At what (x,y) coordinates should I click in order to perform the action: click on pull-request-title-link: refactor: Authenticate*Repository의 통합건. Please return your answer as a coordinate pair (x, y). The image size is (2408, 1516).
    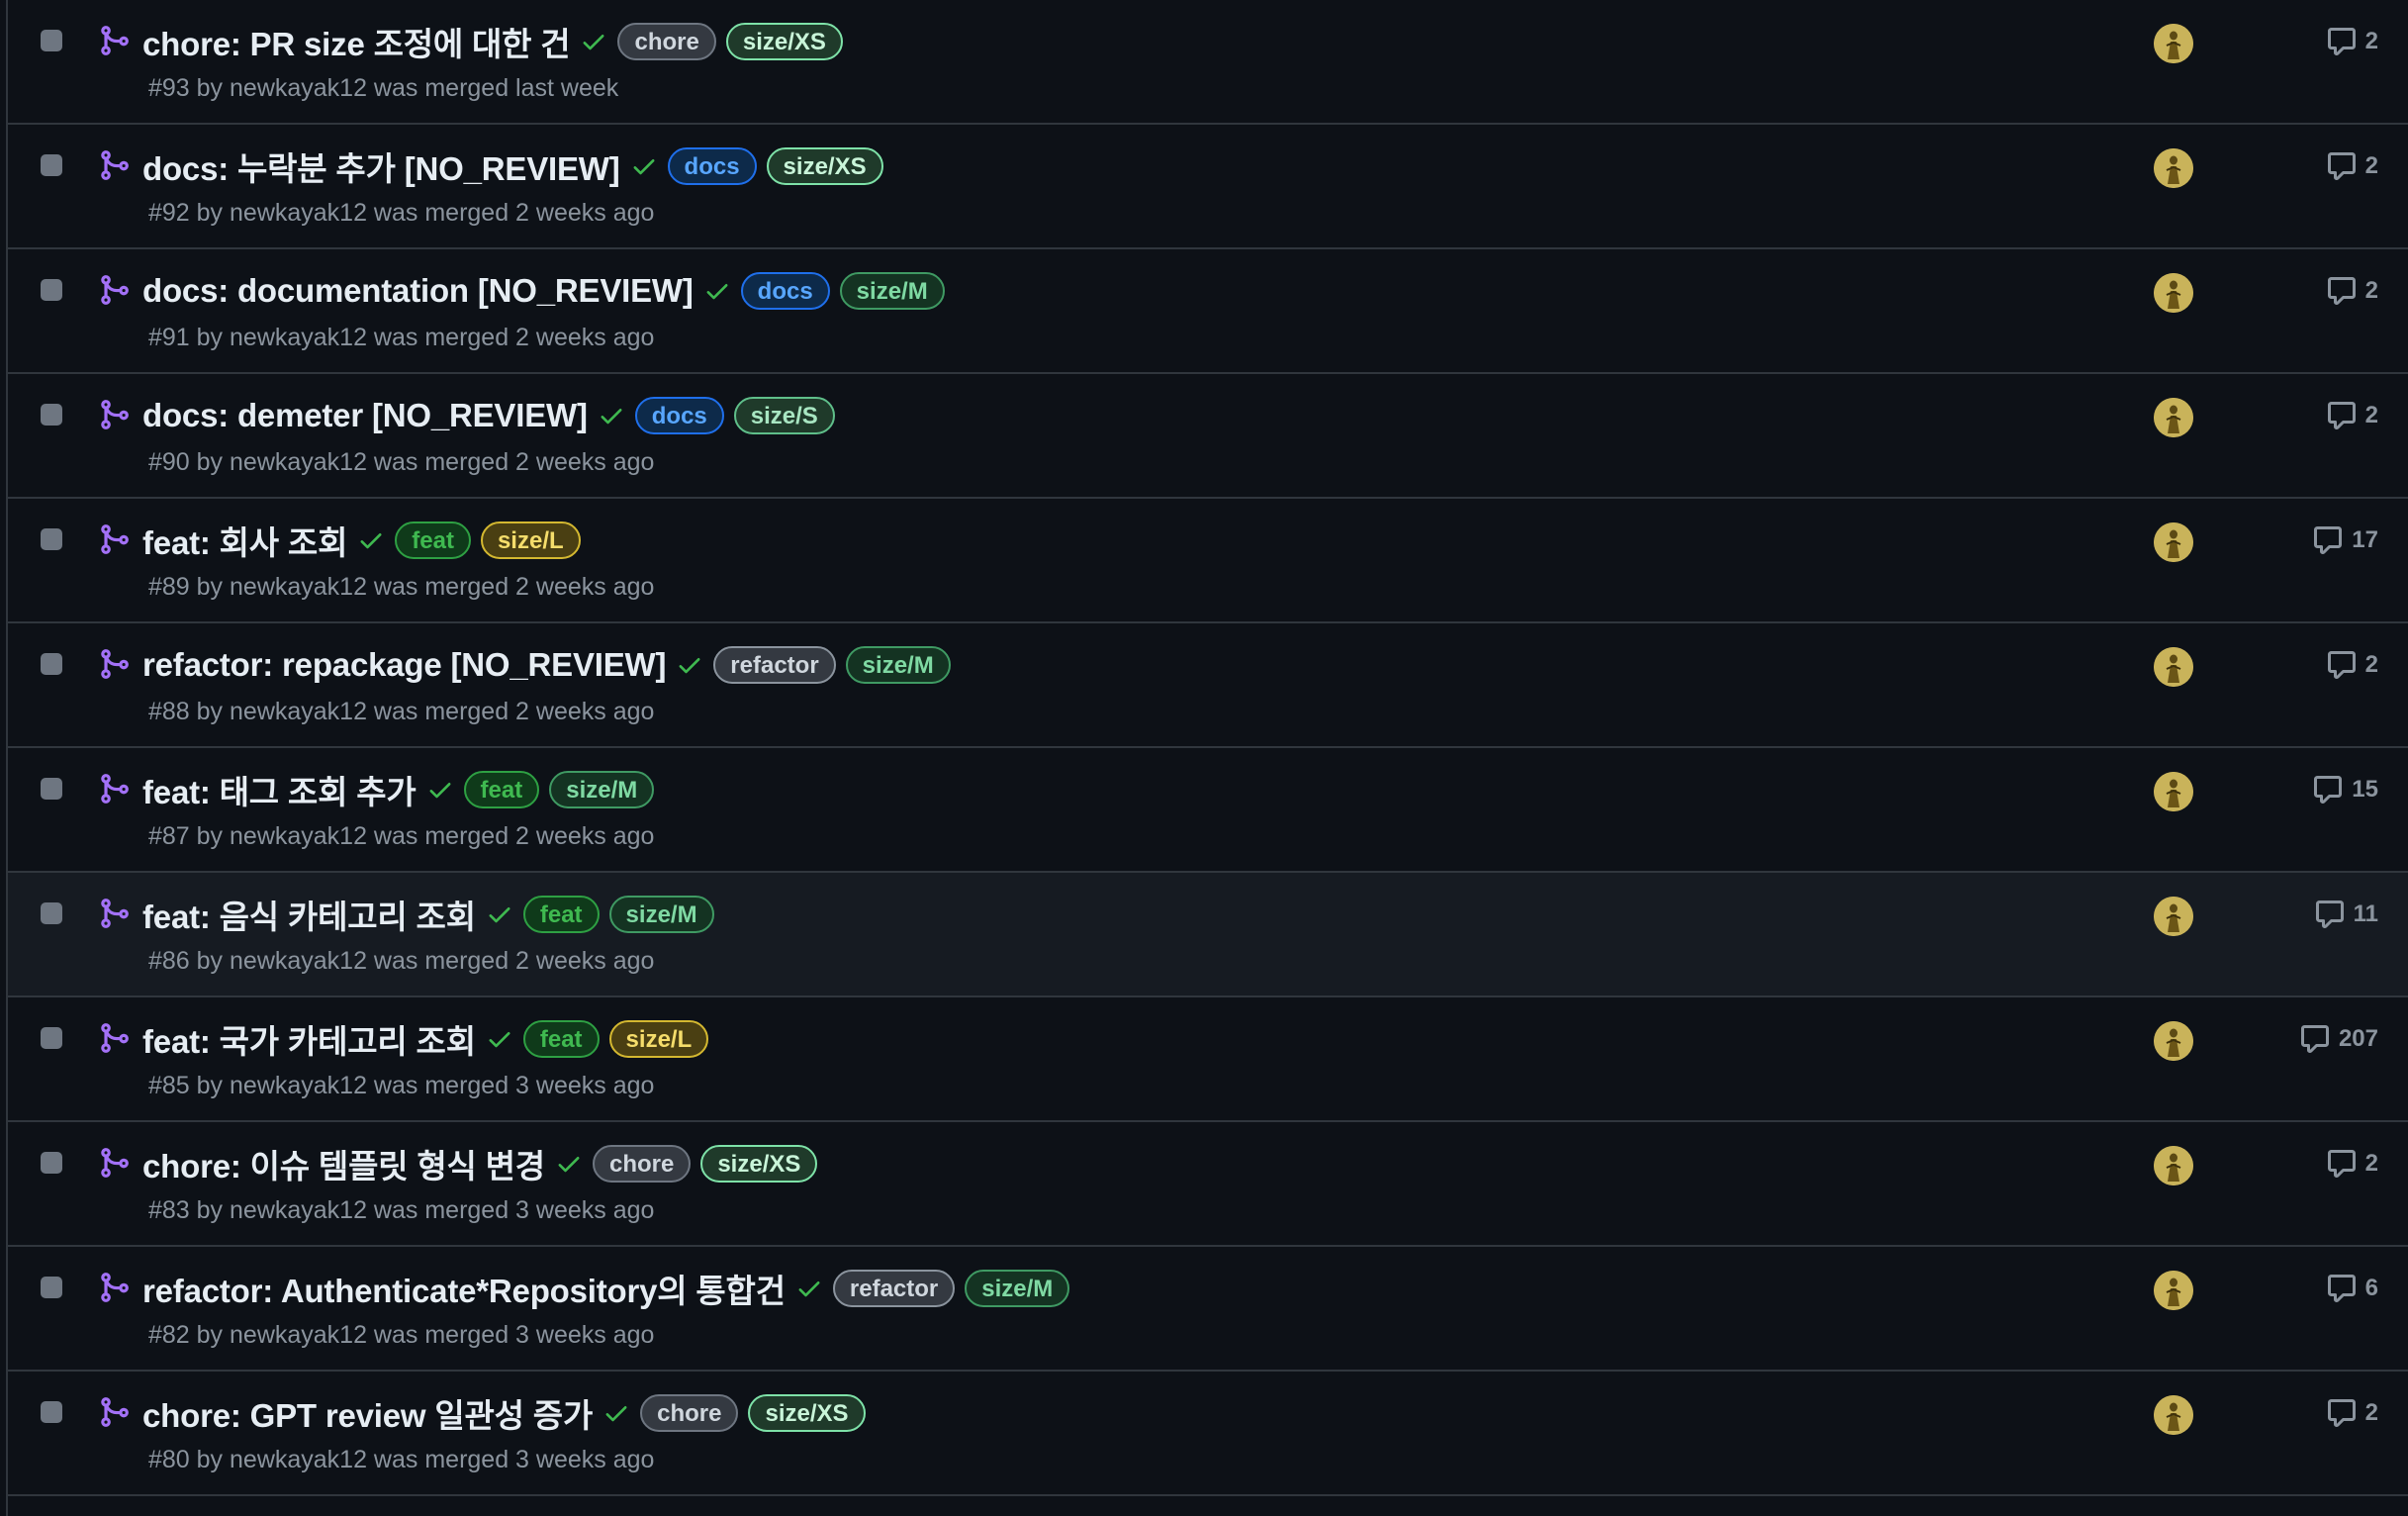
    Looking at the image, I should click on (464, 1288).